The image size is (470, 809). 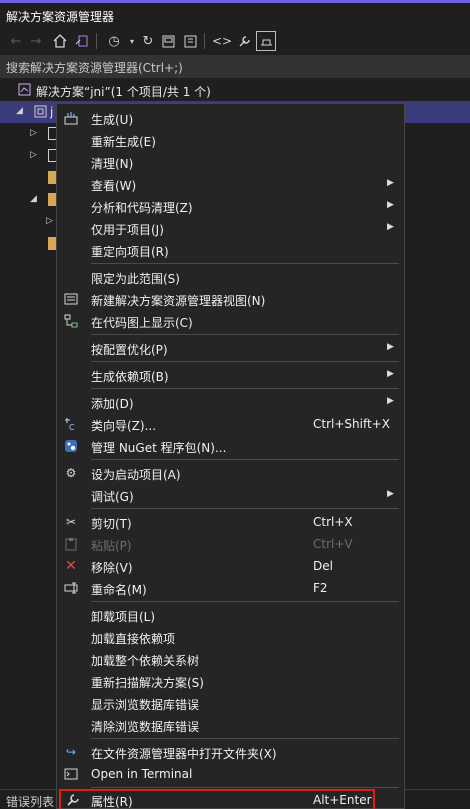 I want to click on menu-item-properties: 属性(R) Alt+Enter, so click(x=217, y=799).